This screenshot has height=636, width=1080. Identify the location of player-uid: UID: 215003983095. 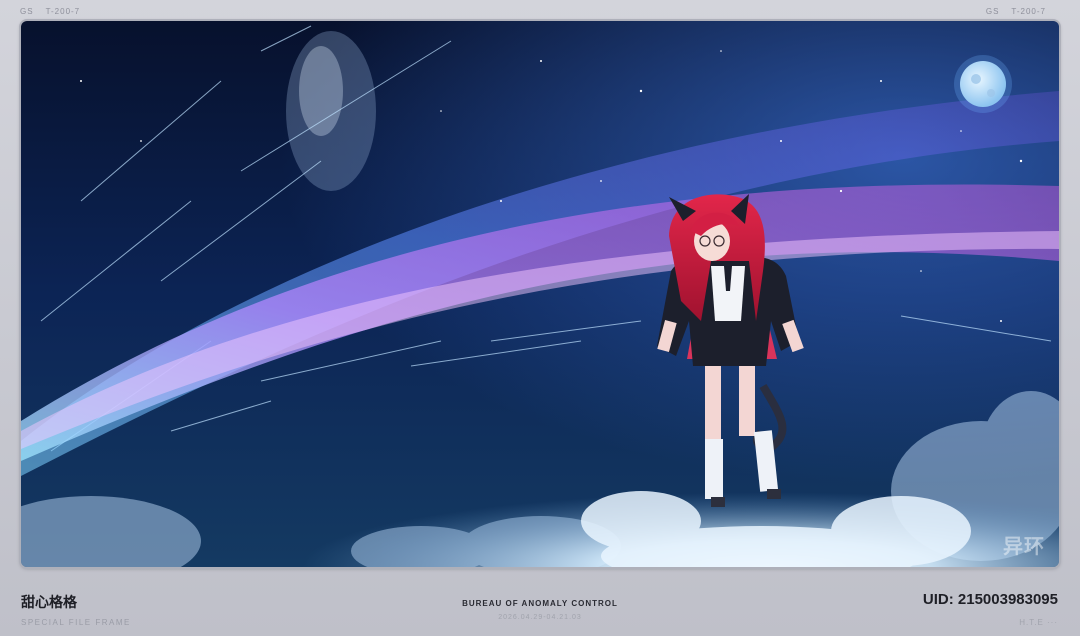
(990, 599).